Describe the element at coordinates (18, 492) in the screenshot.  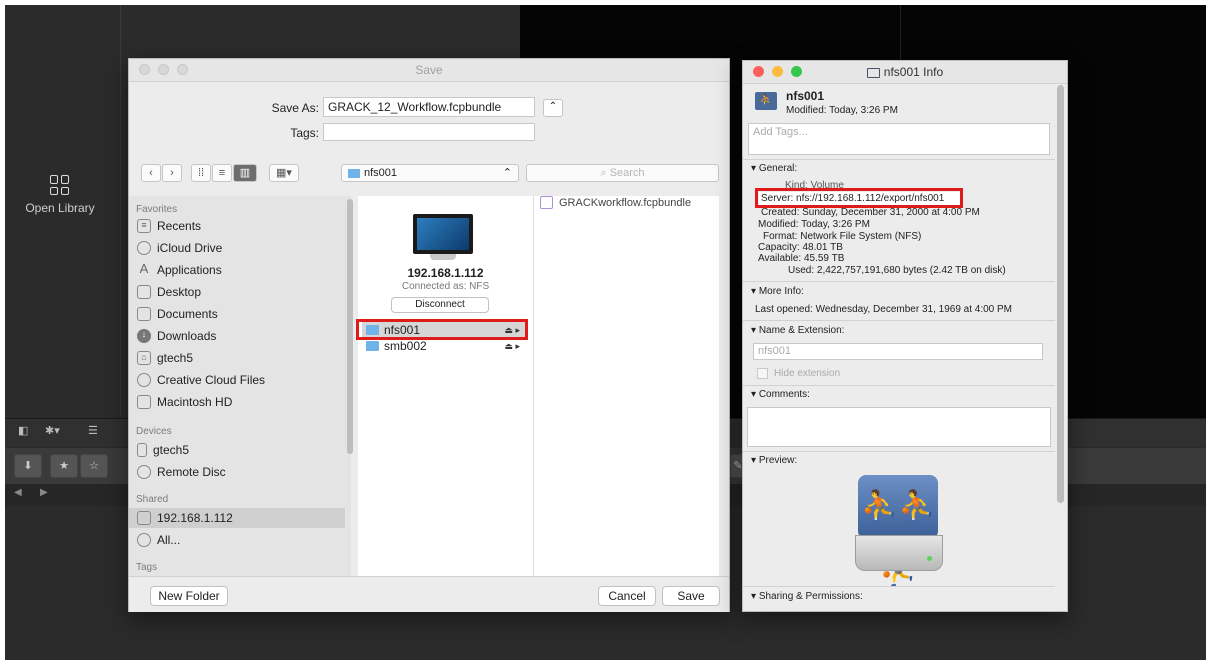
I see `back-arrow-icon: ◀` at that location.